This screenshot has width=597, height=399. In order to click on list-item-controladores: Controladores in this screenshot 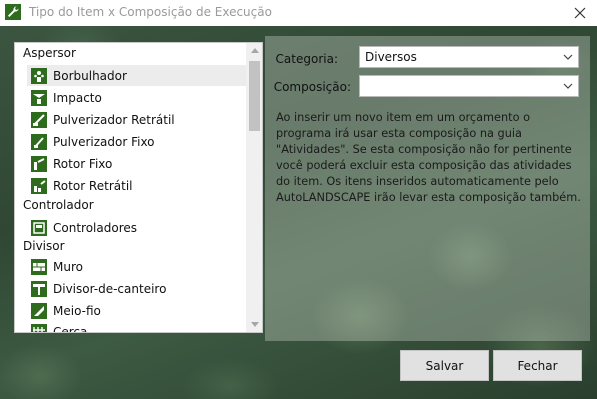, I will do `click(136, 227)`.